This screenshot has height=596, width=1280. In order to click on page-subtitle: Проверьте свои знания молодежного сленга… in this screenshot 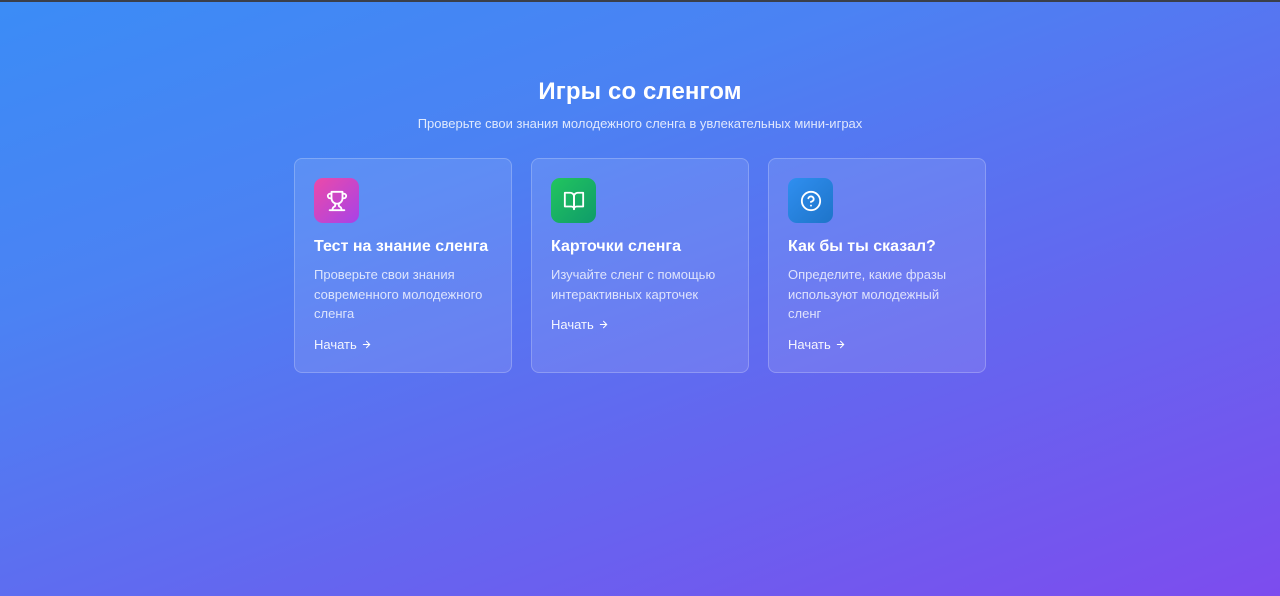, I will do `click(640, 123)`.